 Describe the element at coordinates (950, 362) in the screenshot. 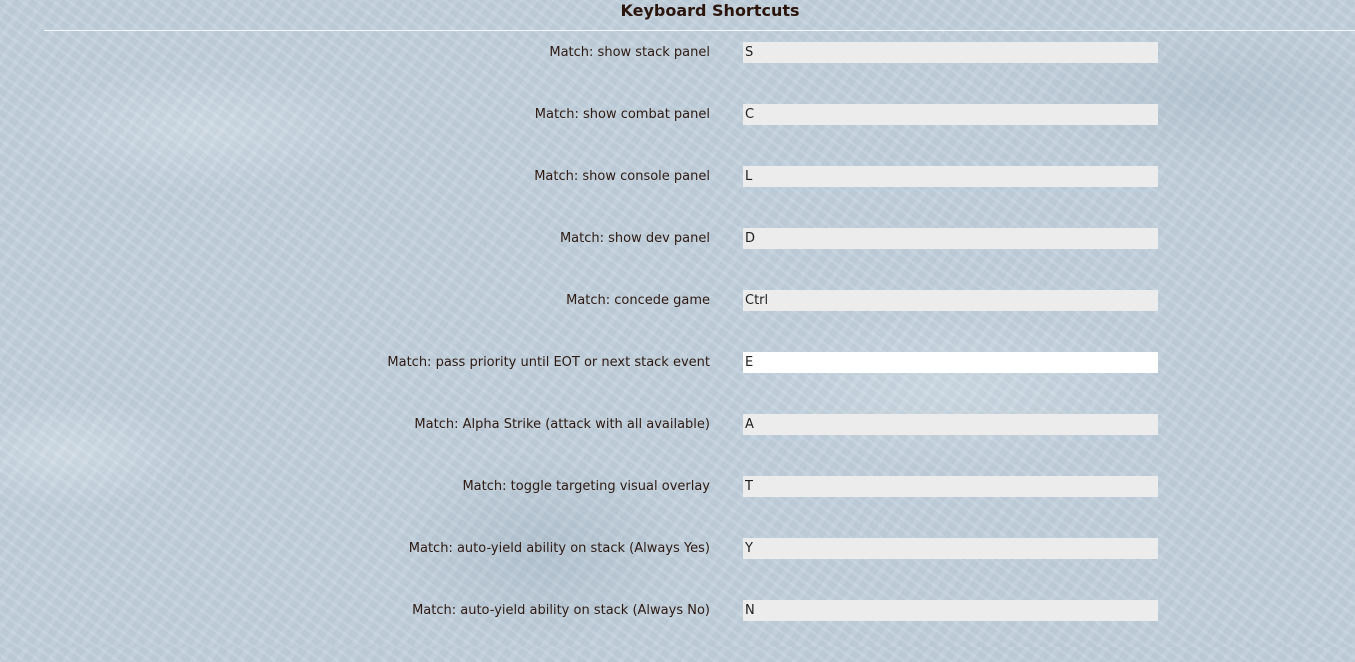

I see `shortcut-key-input-pass-priority` at that location.